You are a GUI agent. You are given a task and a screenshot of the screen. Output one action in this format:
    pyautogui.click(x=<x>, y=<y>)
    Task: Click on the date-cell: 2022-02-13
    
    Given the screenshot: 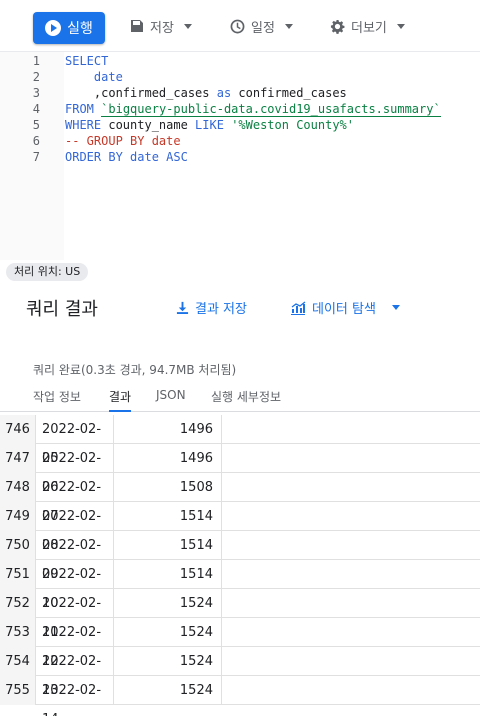 What is the action you would take?
    pyautogui.click(x=75, y=672)
    